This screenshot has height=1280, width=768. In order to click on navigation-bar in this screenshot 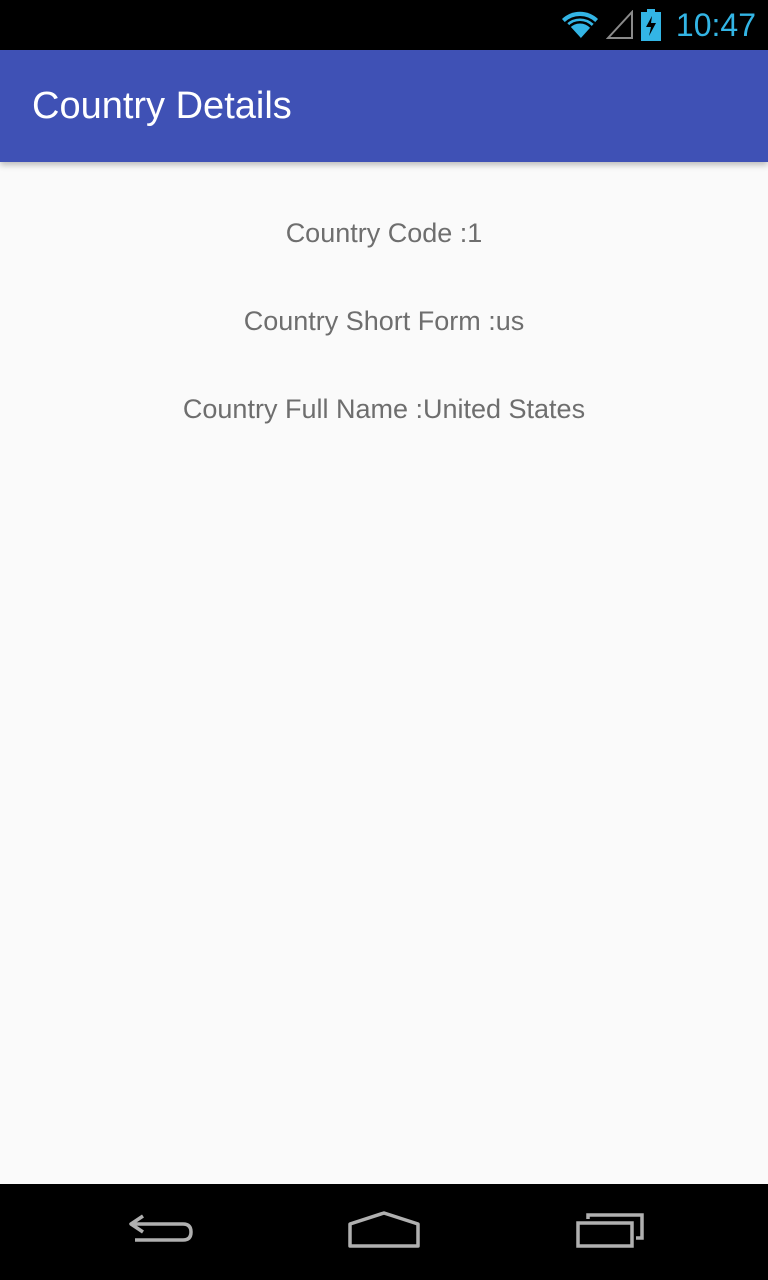, I will do `click(384, 1232)`.